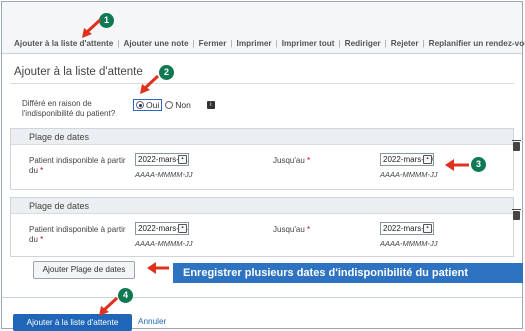  Describe the element at coordinates (140, 105) in the screenshot. I see `radio-yes` at that location.